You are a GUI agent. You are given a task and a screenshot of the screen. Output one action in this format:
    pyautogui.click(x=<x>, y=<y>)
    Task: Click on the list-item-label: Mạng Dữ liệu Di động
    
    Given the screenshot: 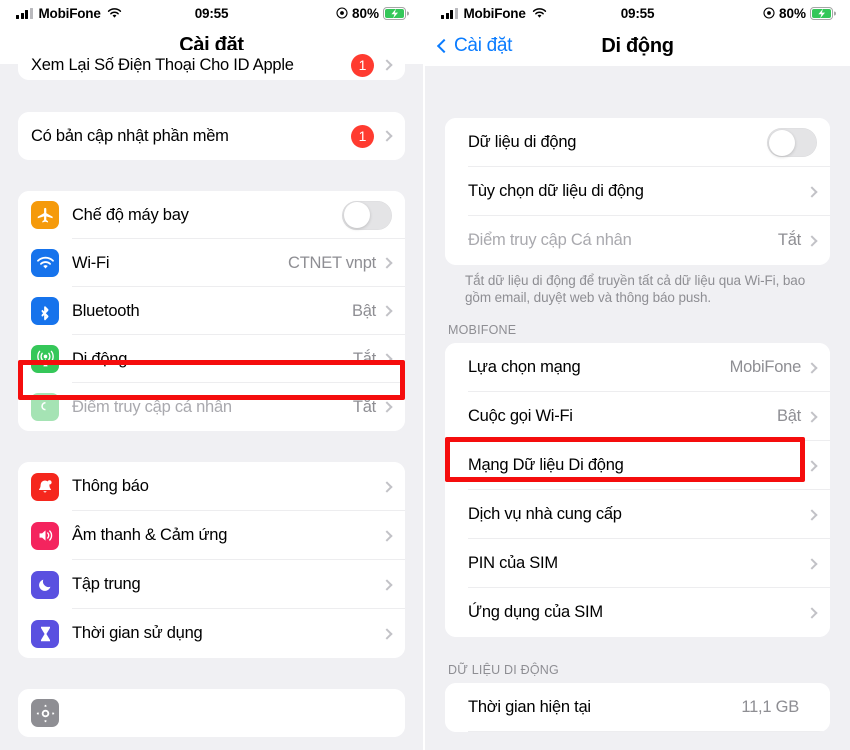 What is the action you would take?
    pyautogui.click(x=546, y=465)
    